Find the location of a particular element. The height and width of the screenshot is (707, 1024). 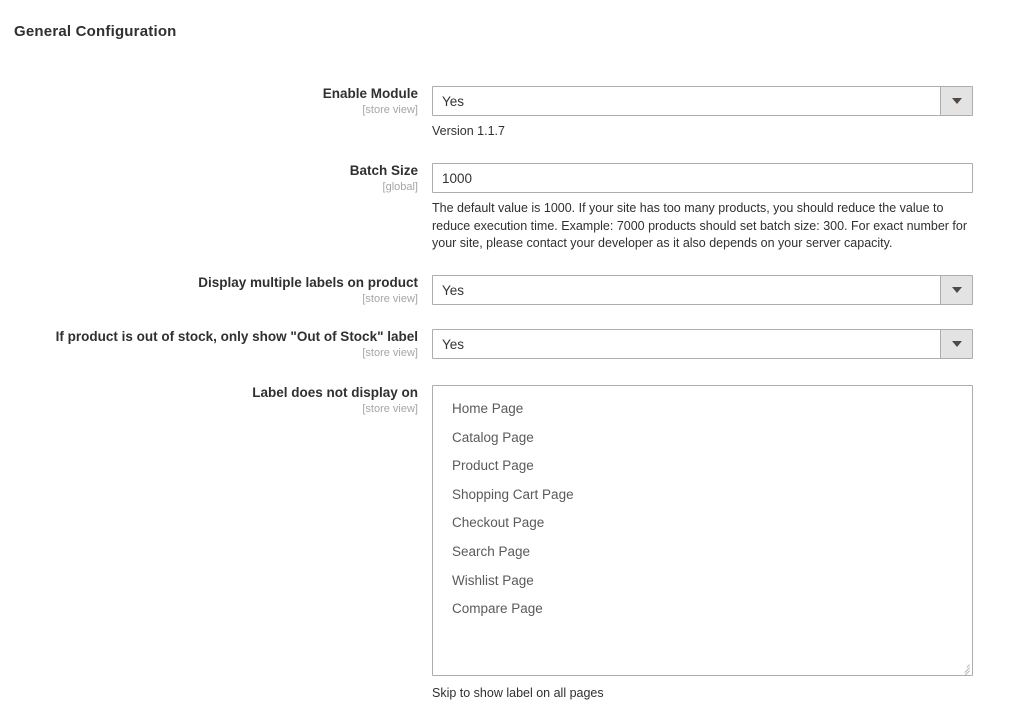

multiselect-option: Search Page is located at coordinates (702, 552).